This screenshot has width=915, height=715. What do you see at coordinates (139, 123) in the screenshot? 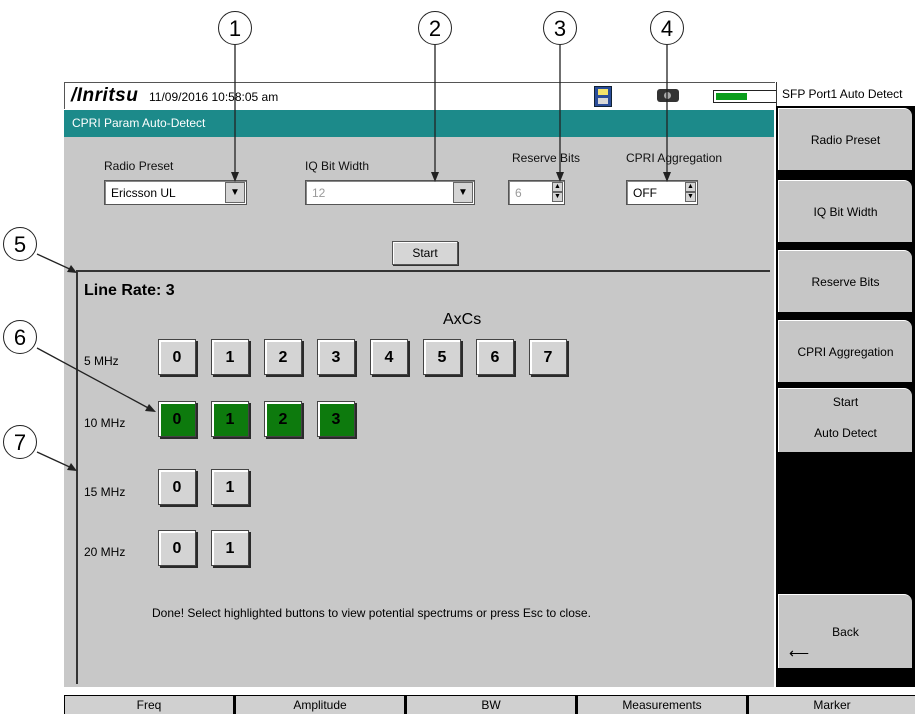
I see `dialog-title: CPRI Param Auto-Detect` at bounding box center [139, 123].